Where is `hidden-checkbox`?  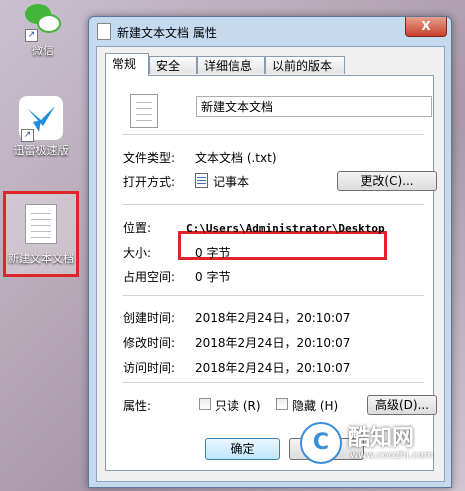 hidden-checkbox is located at coordinates (282, 404).